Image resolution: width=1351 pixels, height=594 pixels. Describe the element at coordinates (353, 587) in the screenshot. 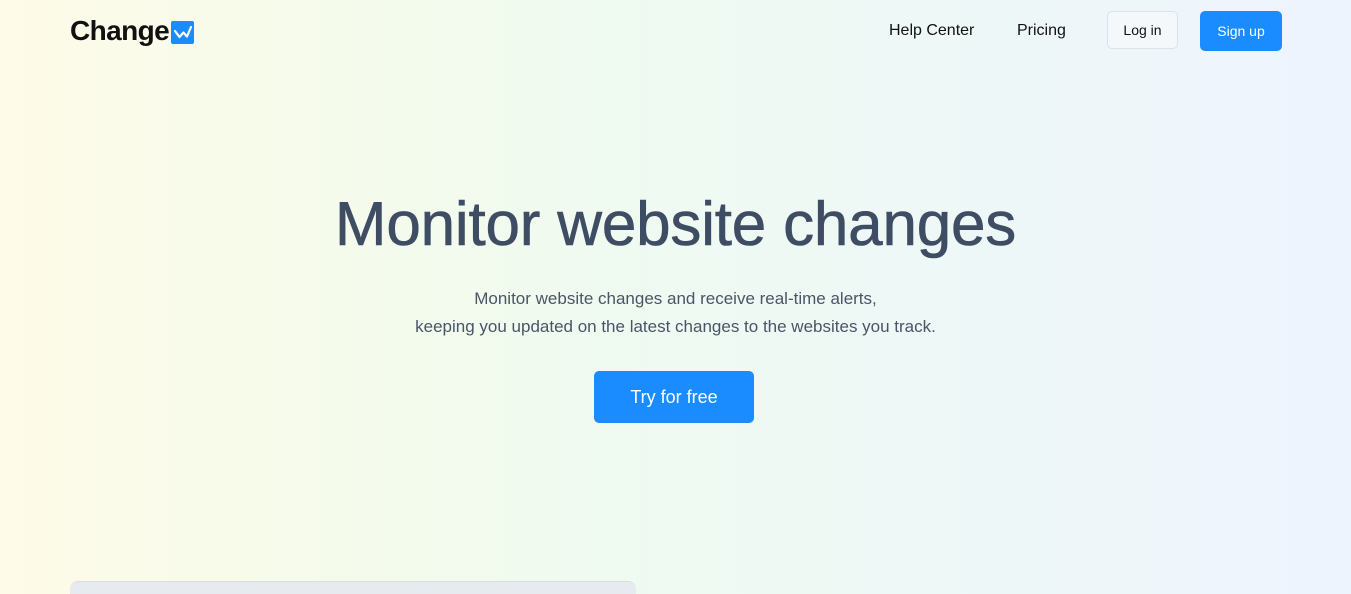

I see `product-preview-panel` at that location.